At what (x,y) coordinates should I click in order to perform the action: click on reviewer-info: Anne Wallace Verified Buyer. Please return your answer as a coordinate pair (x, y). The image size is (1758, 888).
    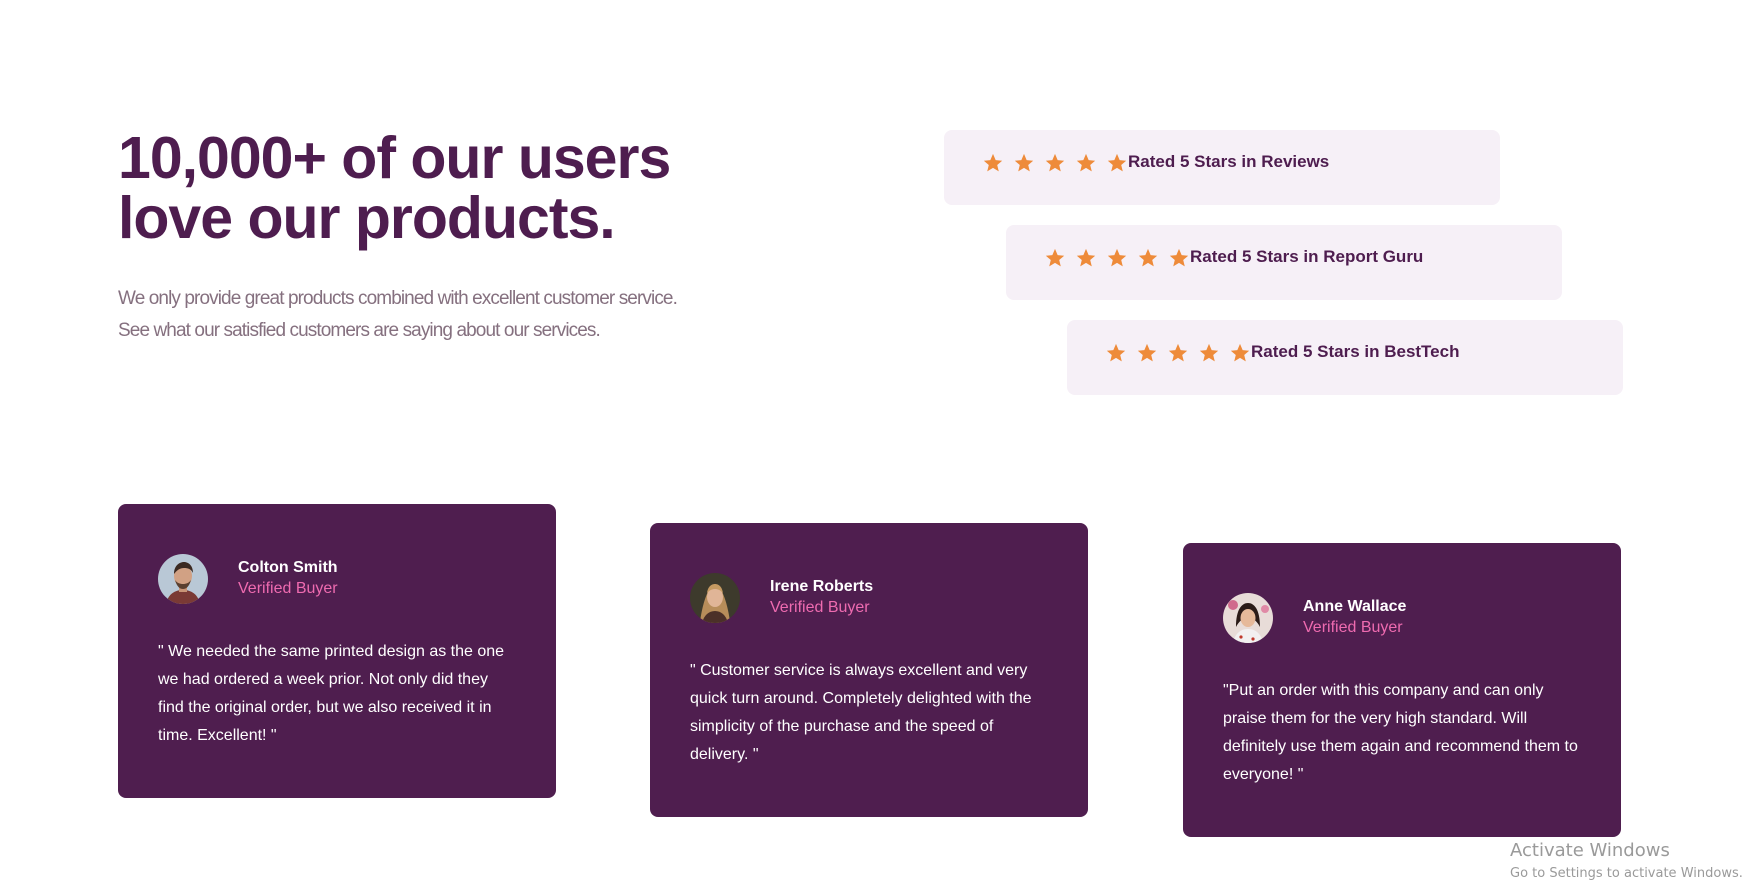
    Looking at the image, I should click on (1354, 618).